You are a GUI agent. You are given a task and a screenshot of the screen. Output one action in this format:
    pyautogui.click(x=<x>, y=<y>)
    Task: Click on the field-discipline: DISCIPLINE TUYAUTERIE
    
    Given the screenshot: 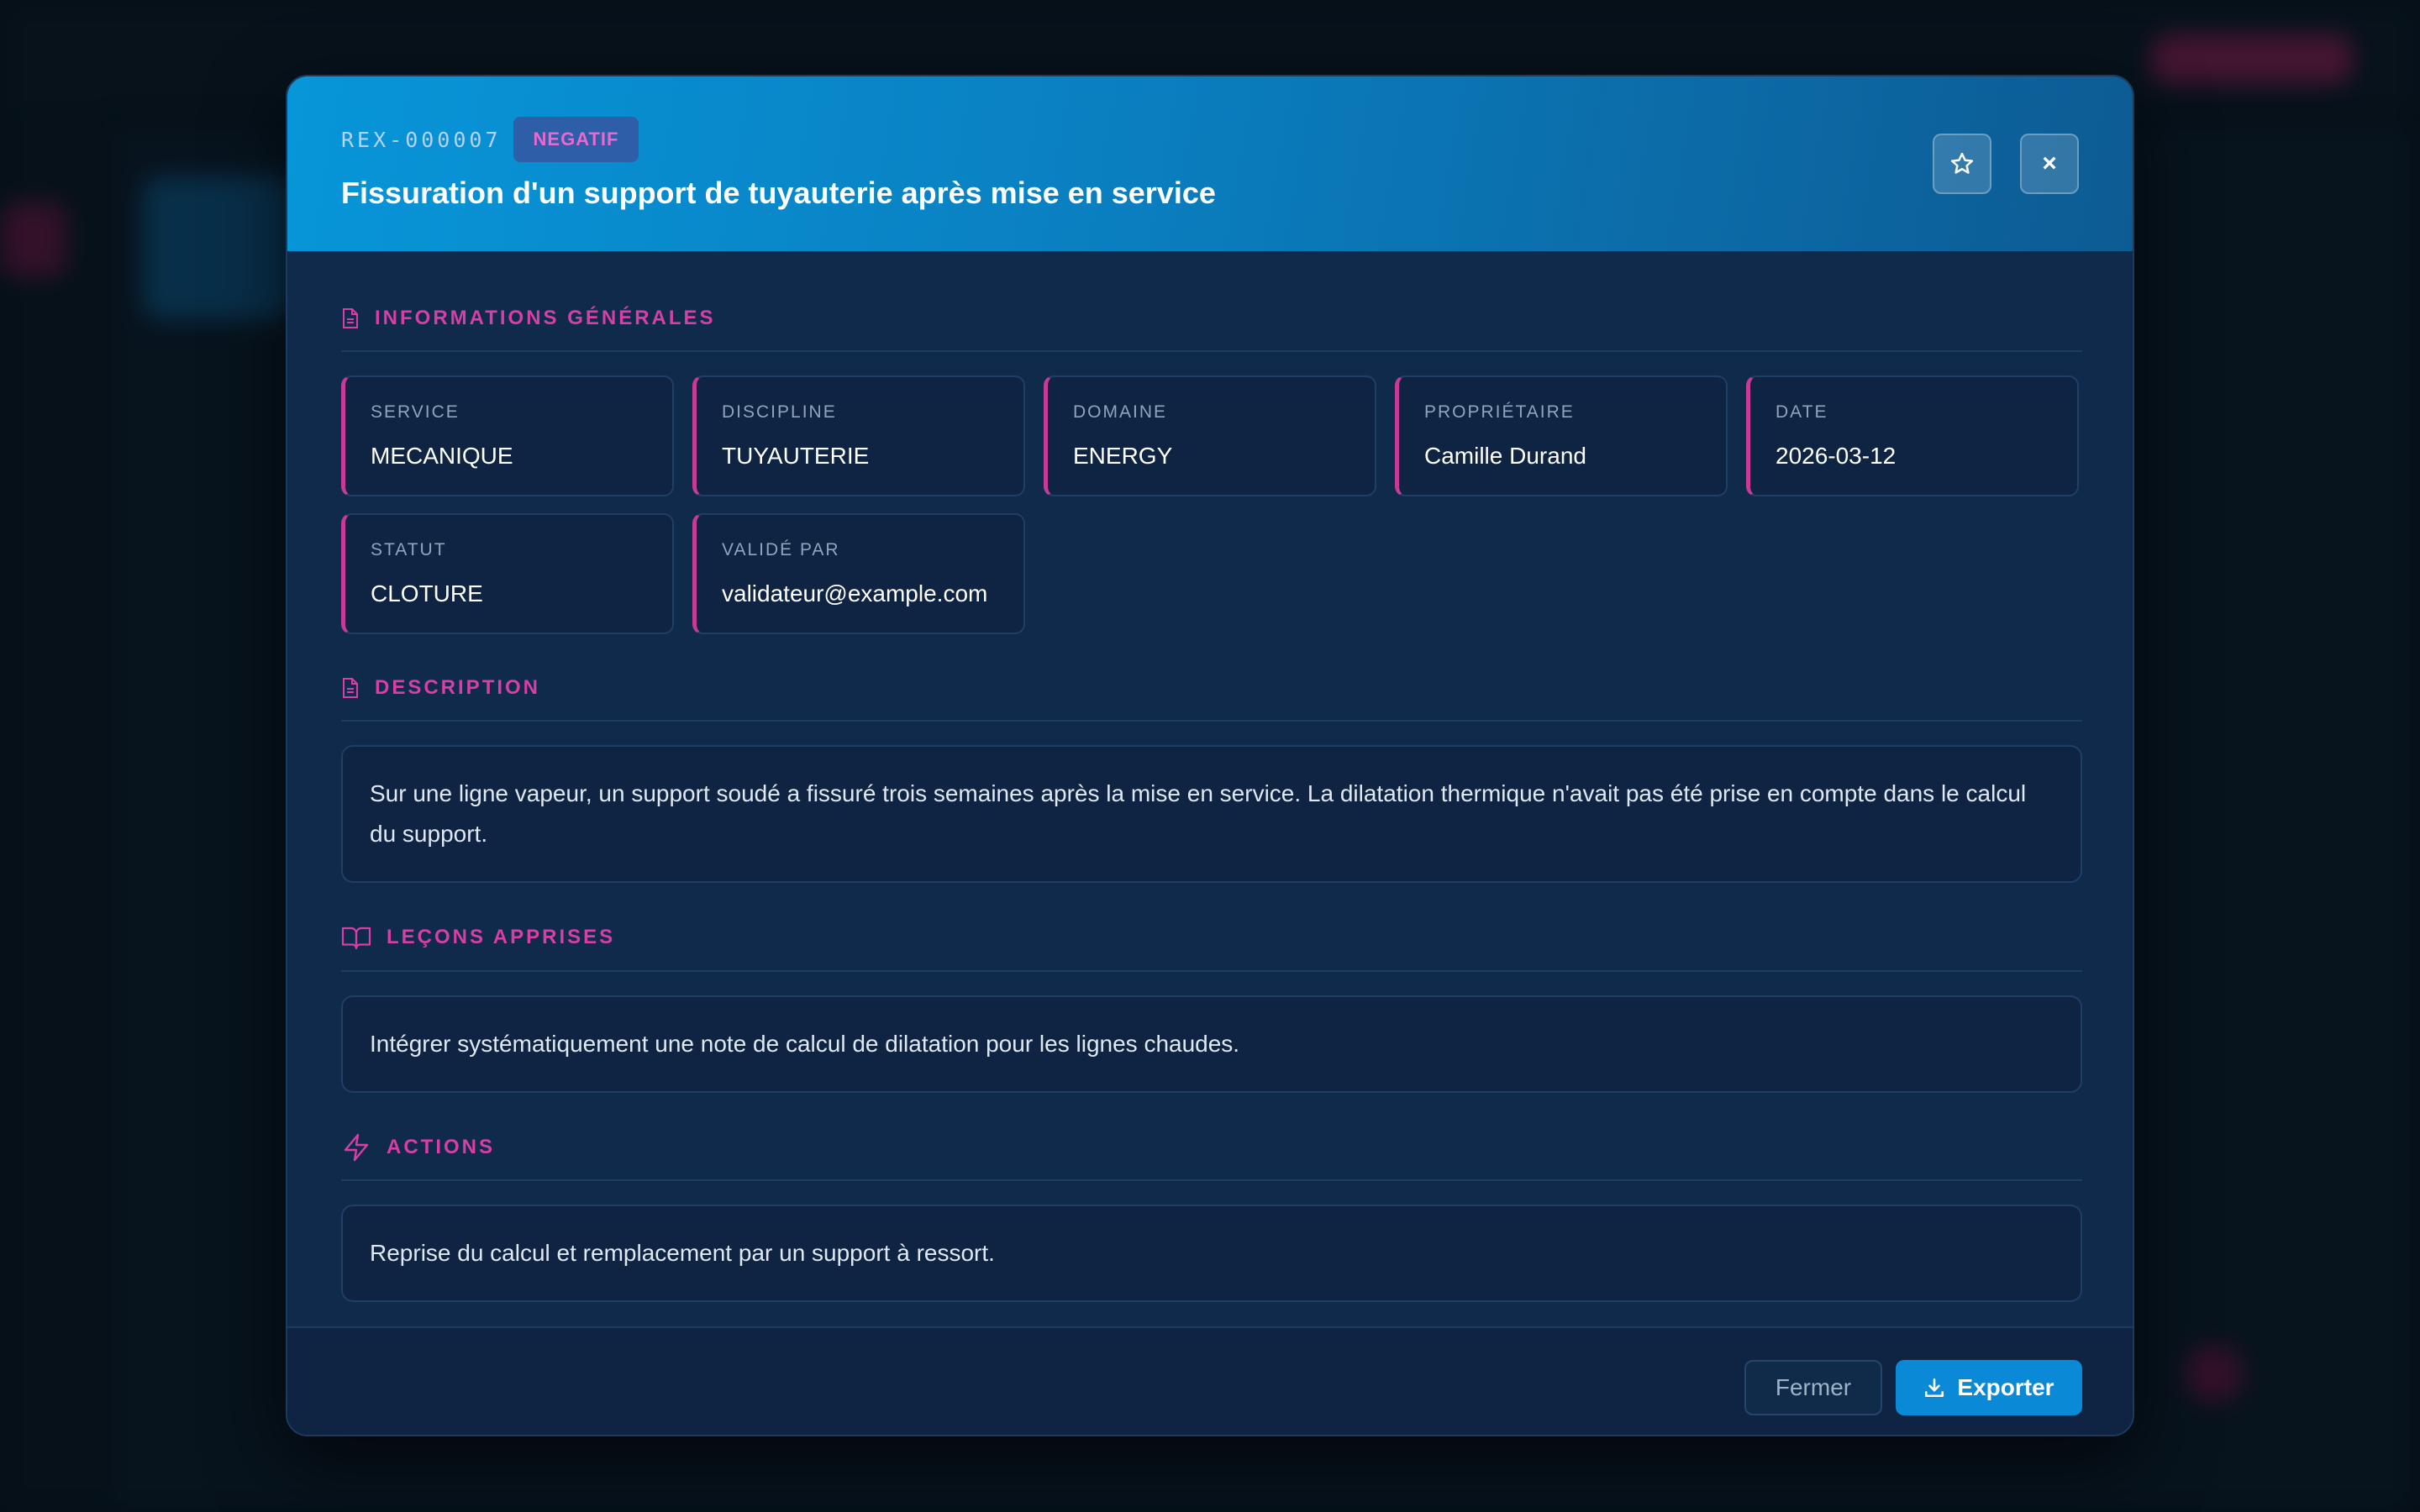 What is the action you would take?
    pyautogui.click(x=858, y=435)
    